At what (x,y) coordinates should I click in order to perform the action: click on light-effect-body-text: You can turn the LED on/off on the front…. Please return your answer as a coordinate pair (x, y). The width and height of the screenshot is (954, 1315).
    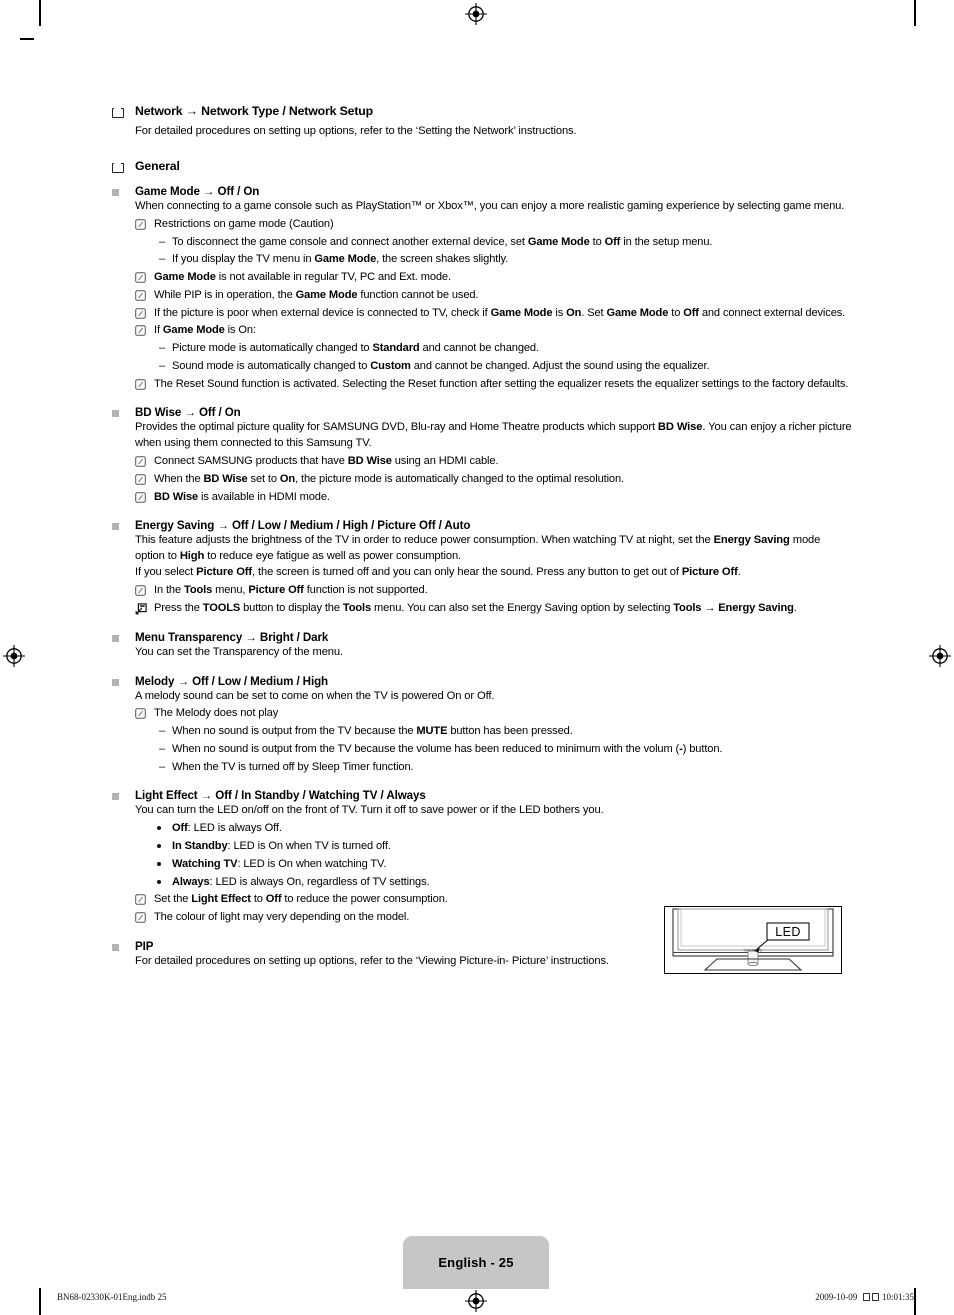
    Looking at the image, I should click on (369, 810).